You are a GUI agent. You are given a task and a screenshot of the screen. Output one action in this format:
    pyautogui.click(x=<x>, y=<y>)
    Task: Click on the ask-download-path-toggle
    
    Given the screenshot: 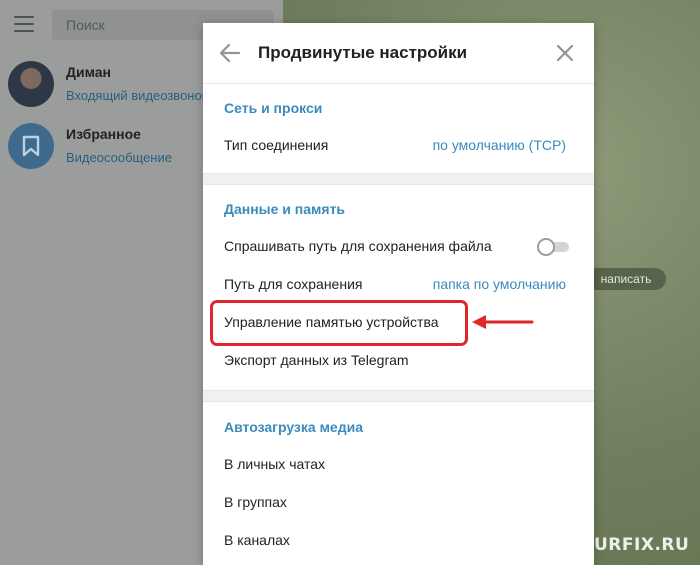 What is the action you would take?
    pyautogui.click(x=553, y=247)
    